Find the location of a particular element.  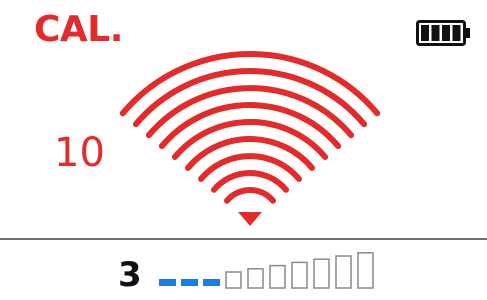

signal-dot is located at coordinates (250, 219).